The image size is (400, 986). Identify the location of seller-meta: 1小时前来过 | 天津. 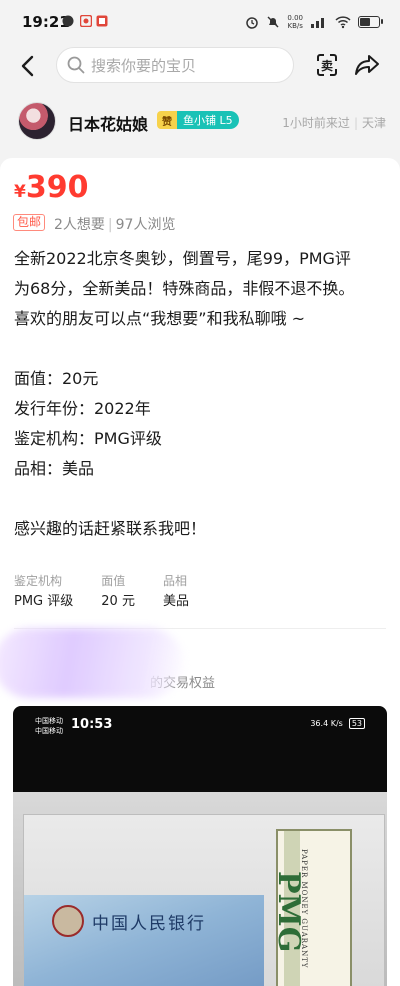
(334, 123).